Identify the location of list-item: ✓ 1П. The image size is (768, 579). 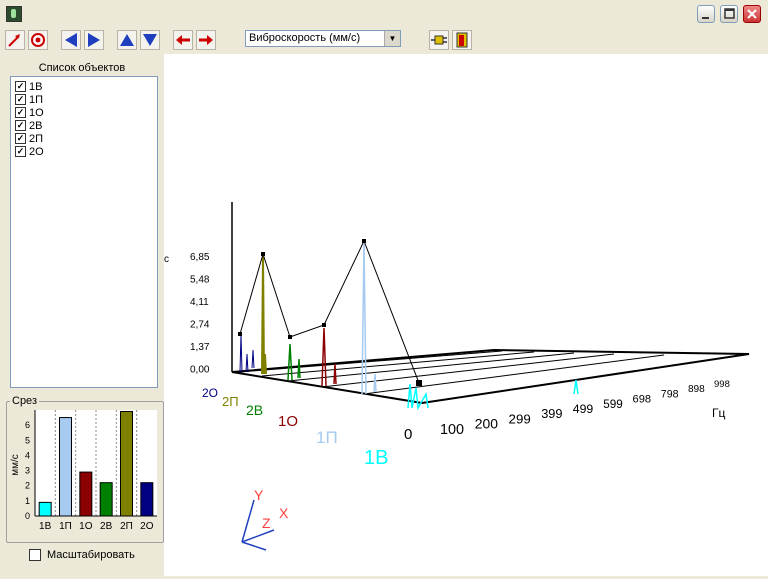
(84, 99).